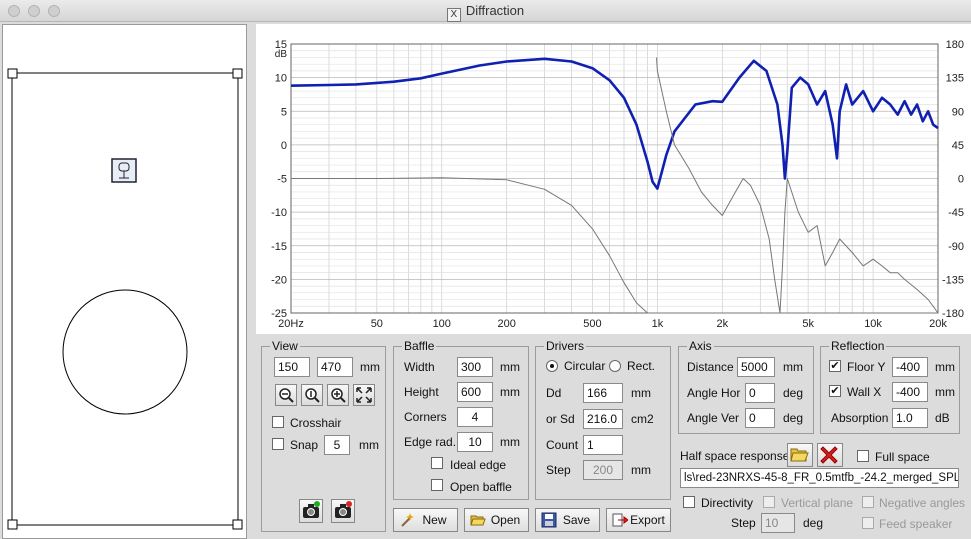 The width and height of the screenshot is (971, 539). I want to click on half-space-open-button, so click(800, 455).